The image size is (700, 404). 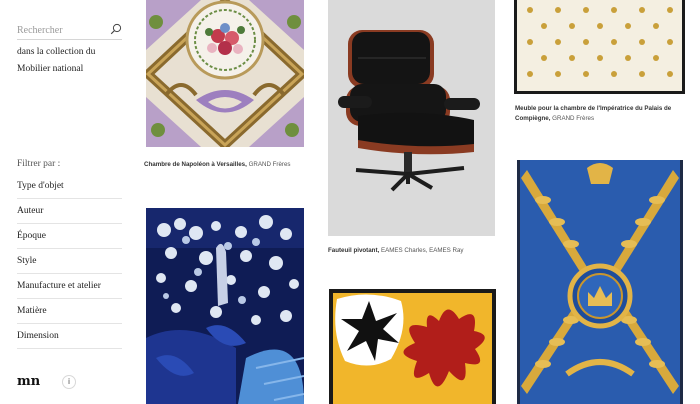 I want to click on filter-style: Style, so click(x=69, y=261).